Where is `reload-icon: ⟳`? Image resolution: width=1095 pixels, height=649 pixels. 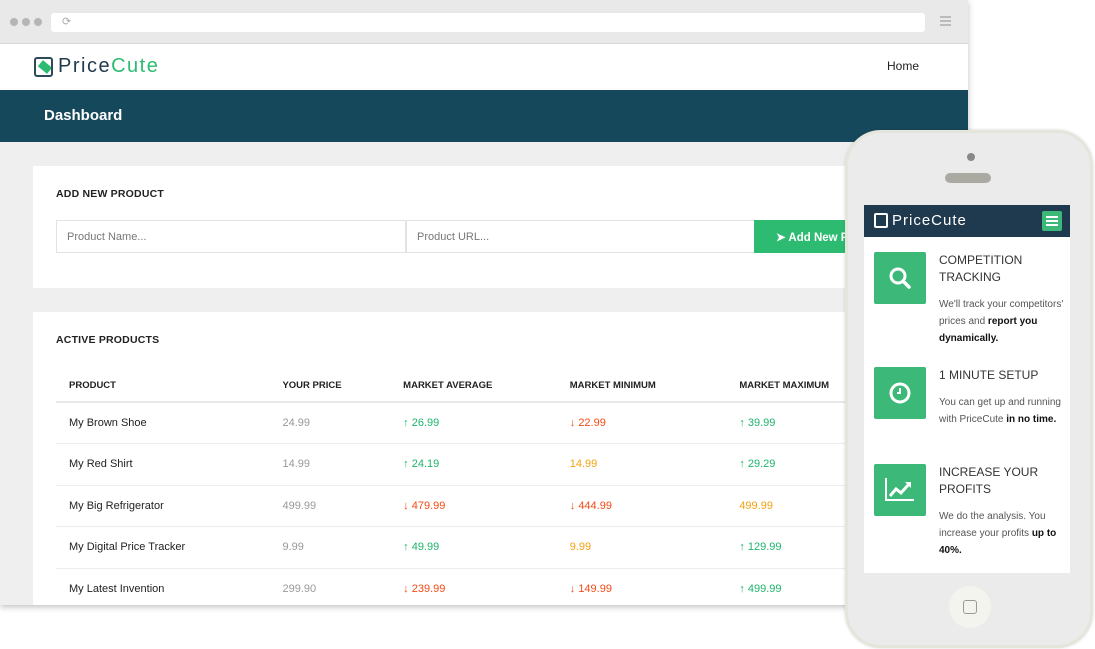
reload-icon: ⟳ is located at coordinates (66, 21).